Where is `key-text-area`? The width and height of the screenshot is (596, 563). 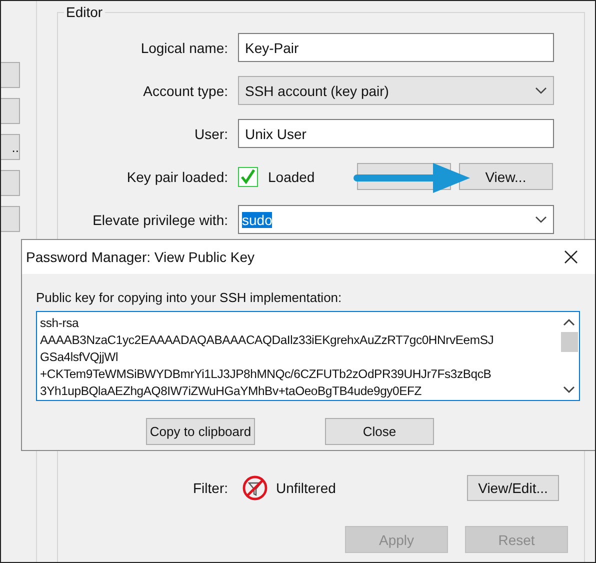
key-text-area is located at coordinates (308, 356).